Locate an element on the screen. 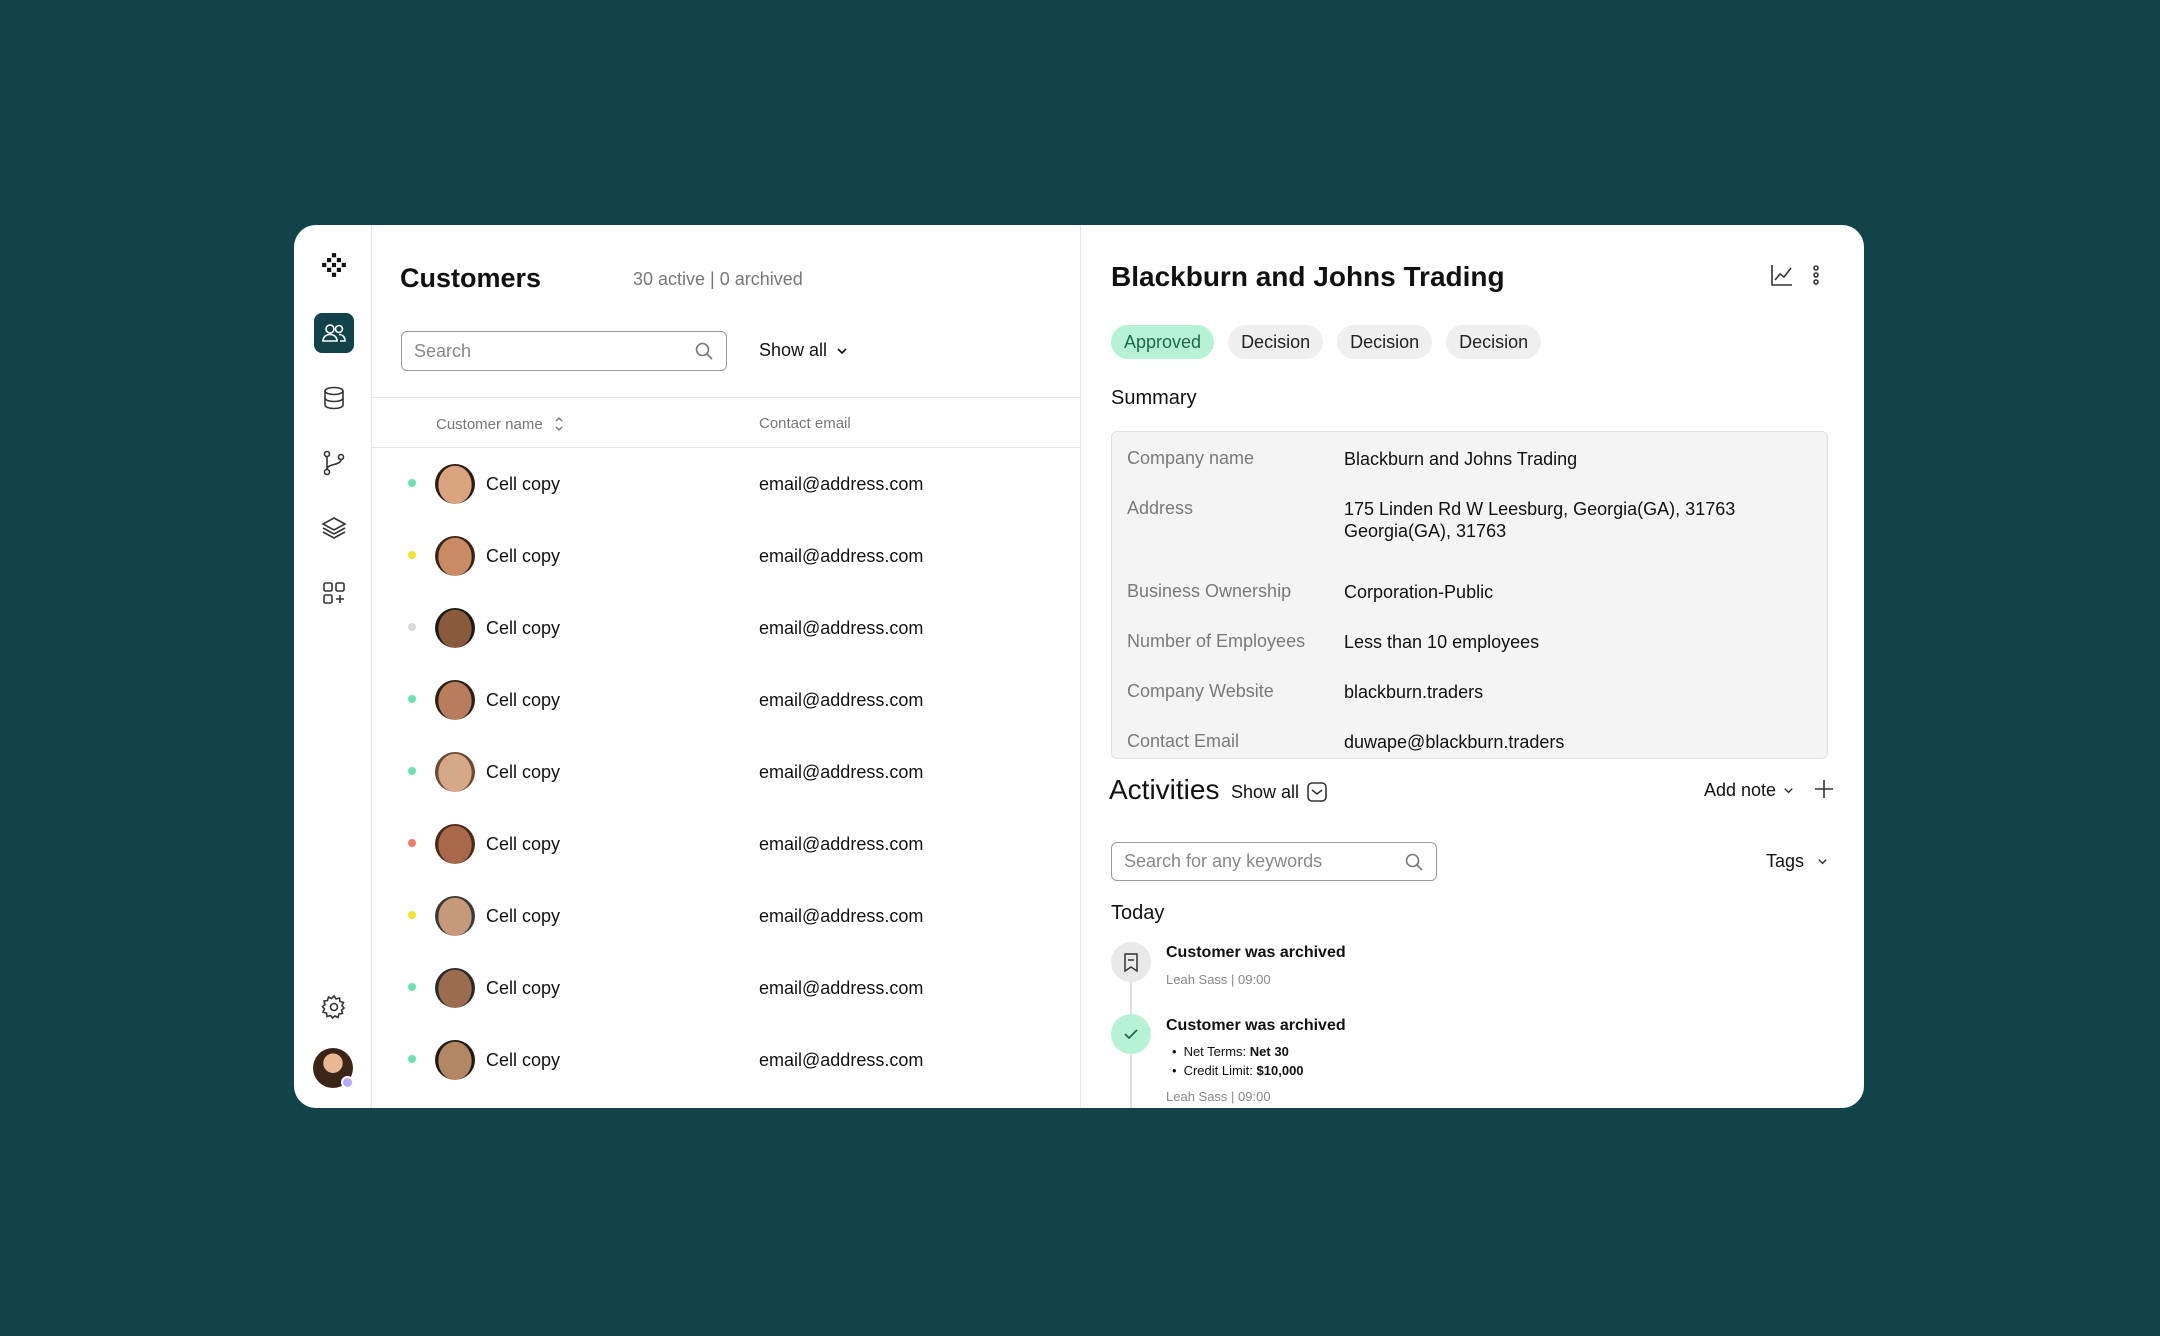 This screenshot has width=2160, height=1336. settings-button is located at coordinates (334, 1007).